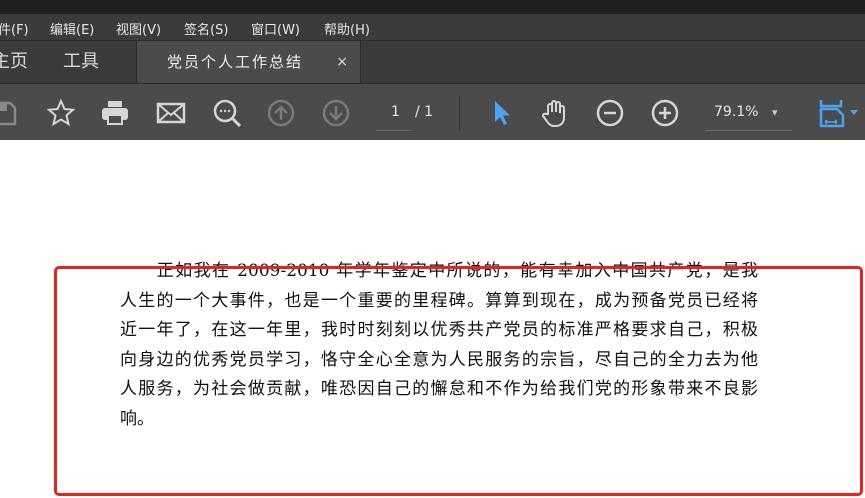  I want to click on menu-file: 件(F), so click(14, 28).